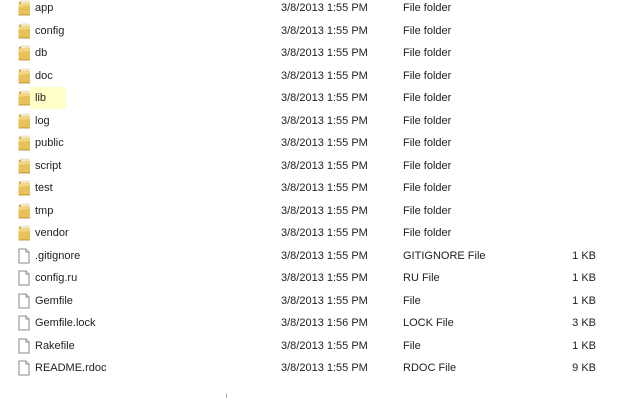  Describe the element at coordinates (584, 368) in the screenshot. I see `file-size: 9 KB` at that location.